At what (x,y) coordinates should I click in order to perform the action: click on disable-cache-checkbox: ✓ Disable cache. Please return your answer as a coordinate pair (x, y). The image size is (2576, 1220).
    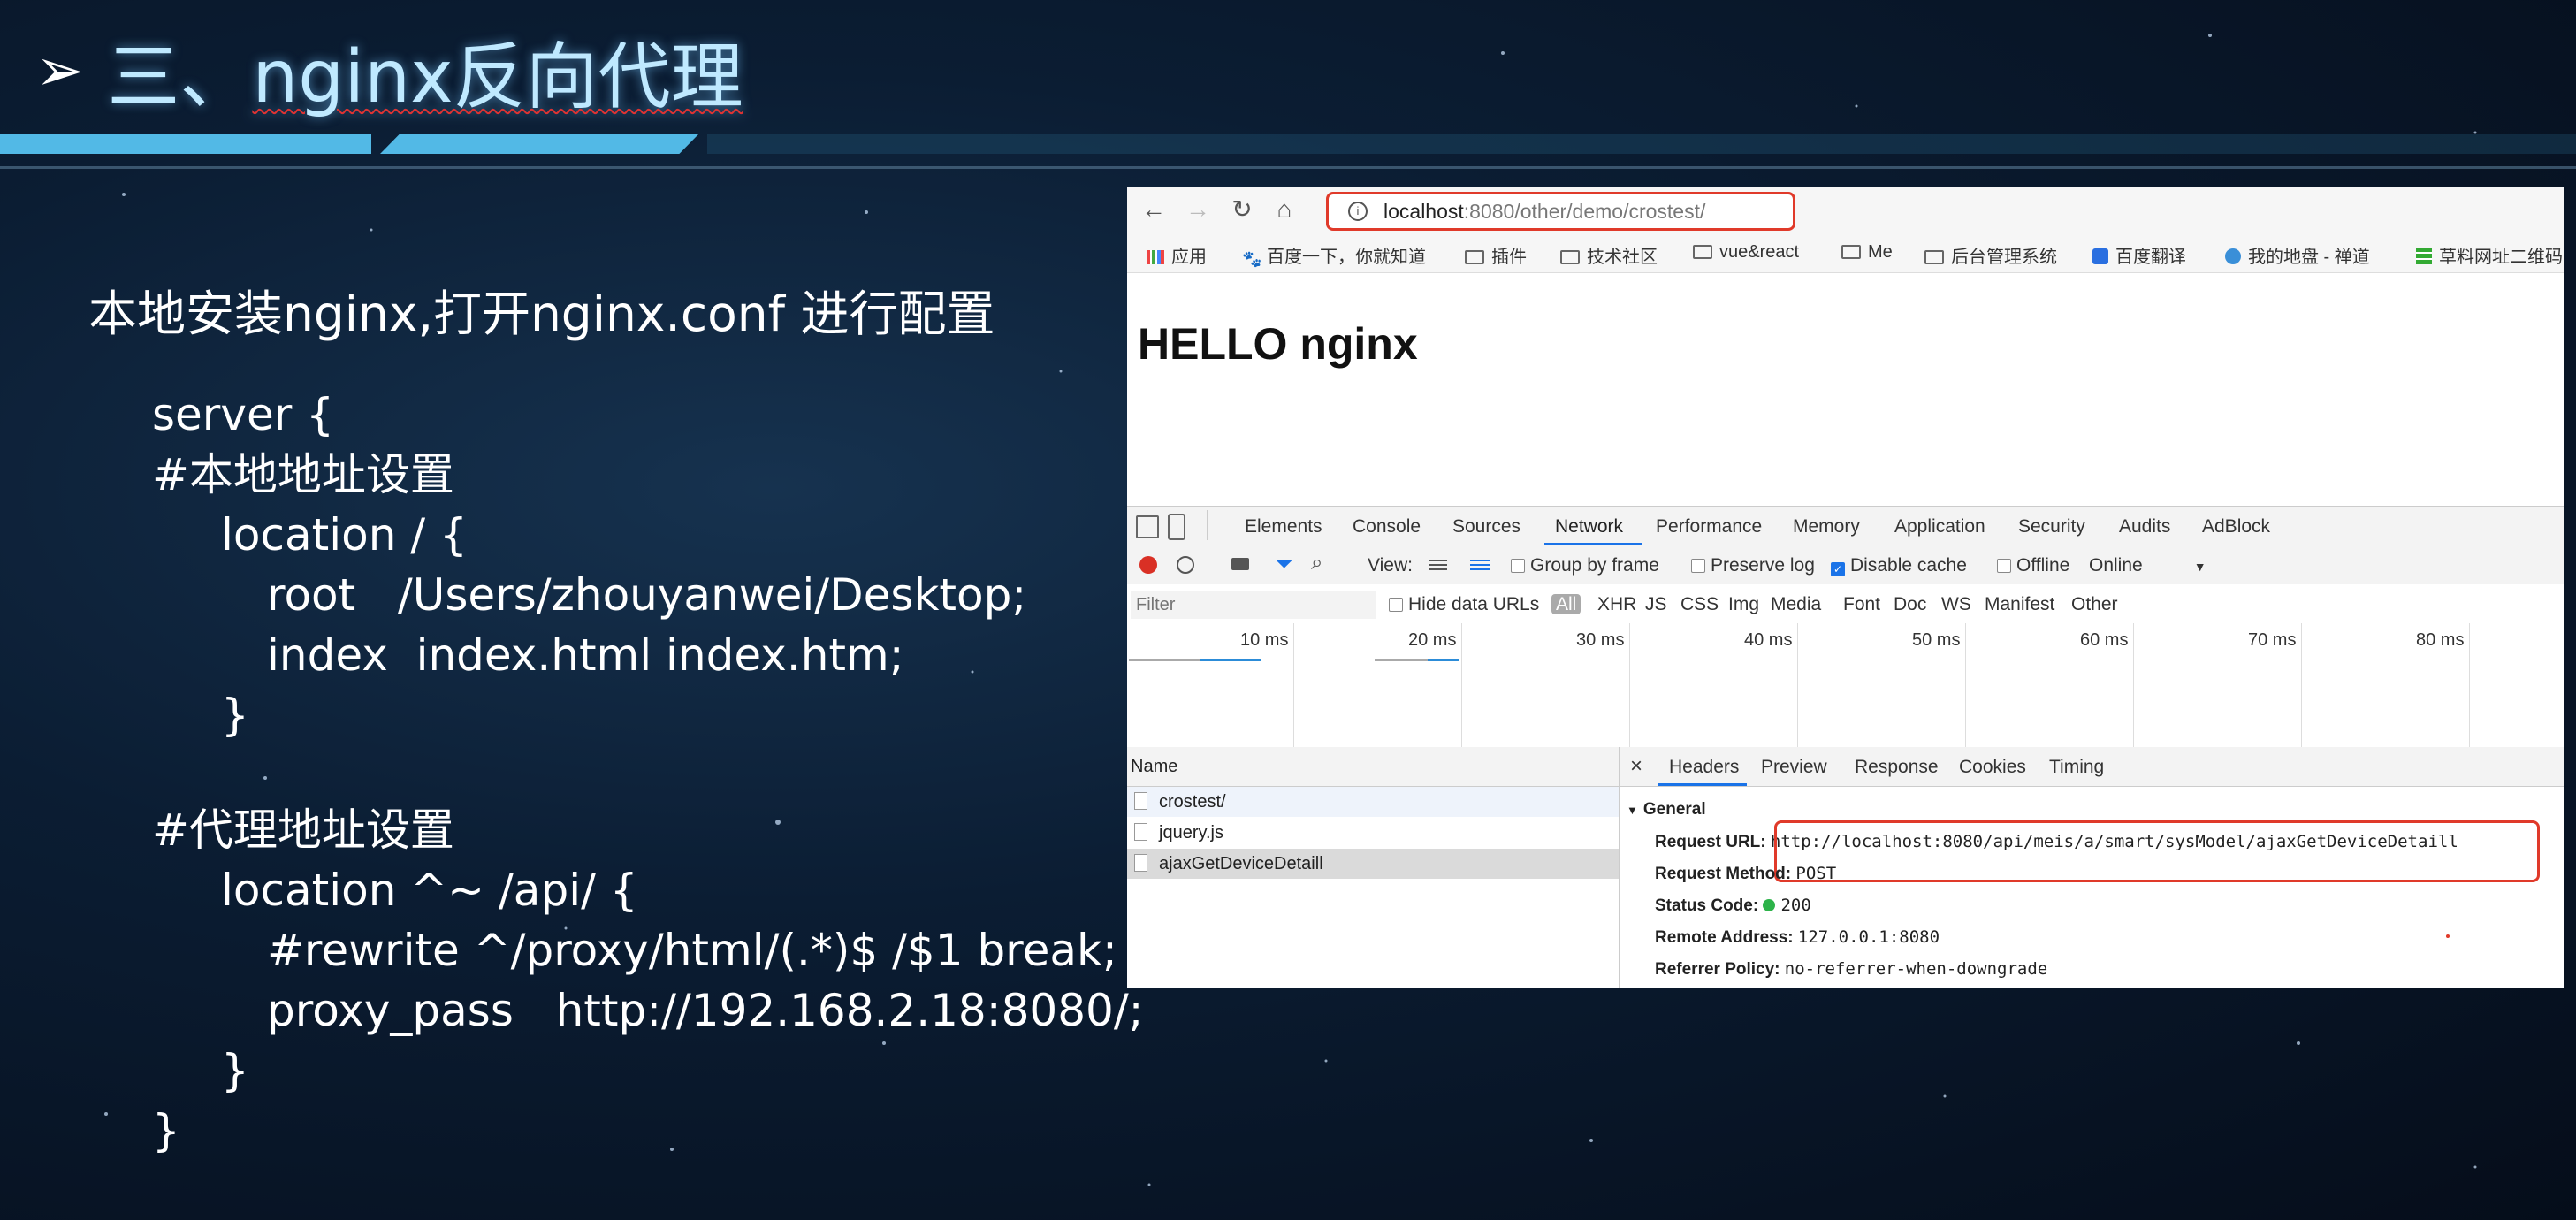
    Looking at the image, I should click on (1899, 565).